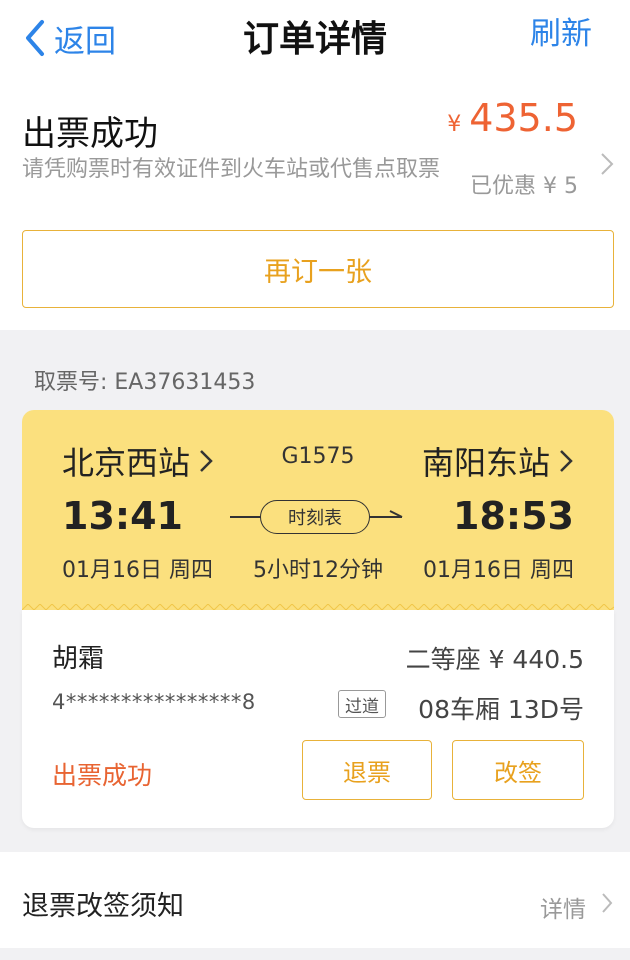 This screenshot has height=960, width=630. What do you see at coordinates (501, 709) in the screenshot?
I see `seat-info: 08车厢 13D号` at bounding box center [501, 709].